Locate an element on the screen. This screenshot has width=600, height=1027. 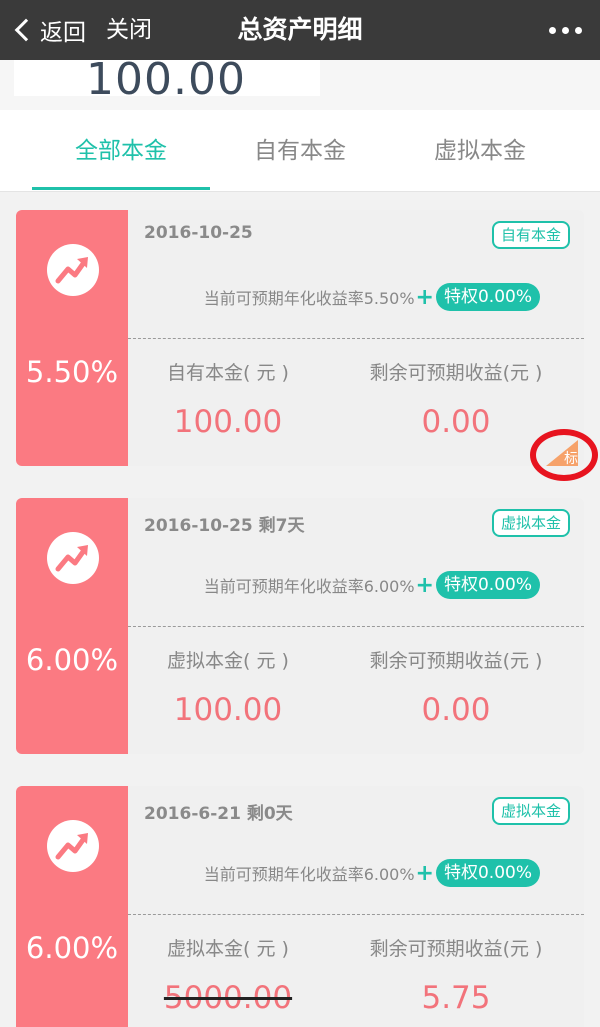
tab-all-principal: 全部本金 is located at coordinates (121, 151).